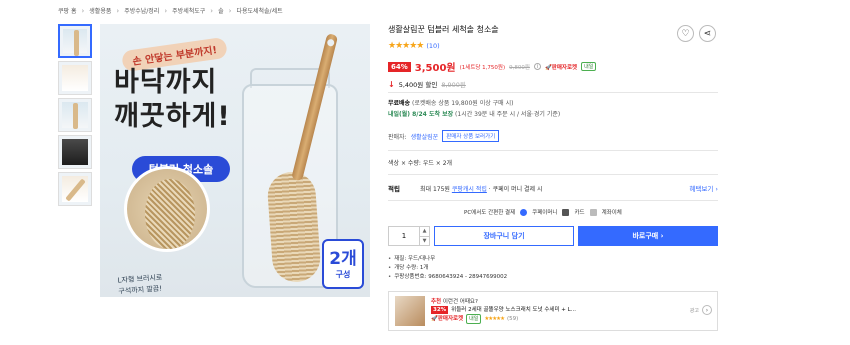 The height and width of the screenshot is (345, 850). What do you see at coordinates (553, 188) in the screenshot?
I see `reward-points: 적립 최대 175원 쿠팡캐시 적립 · 쿠페이 머니 결제 시 혜택보기 ›` at bounding box center [553, 188].